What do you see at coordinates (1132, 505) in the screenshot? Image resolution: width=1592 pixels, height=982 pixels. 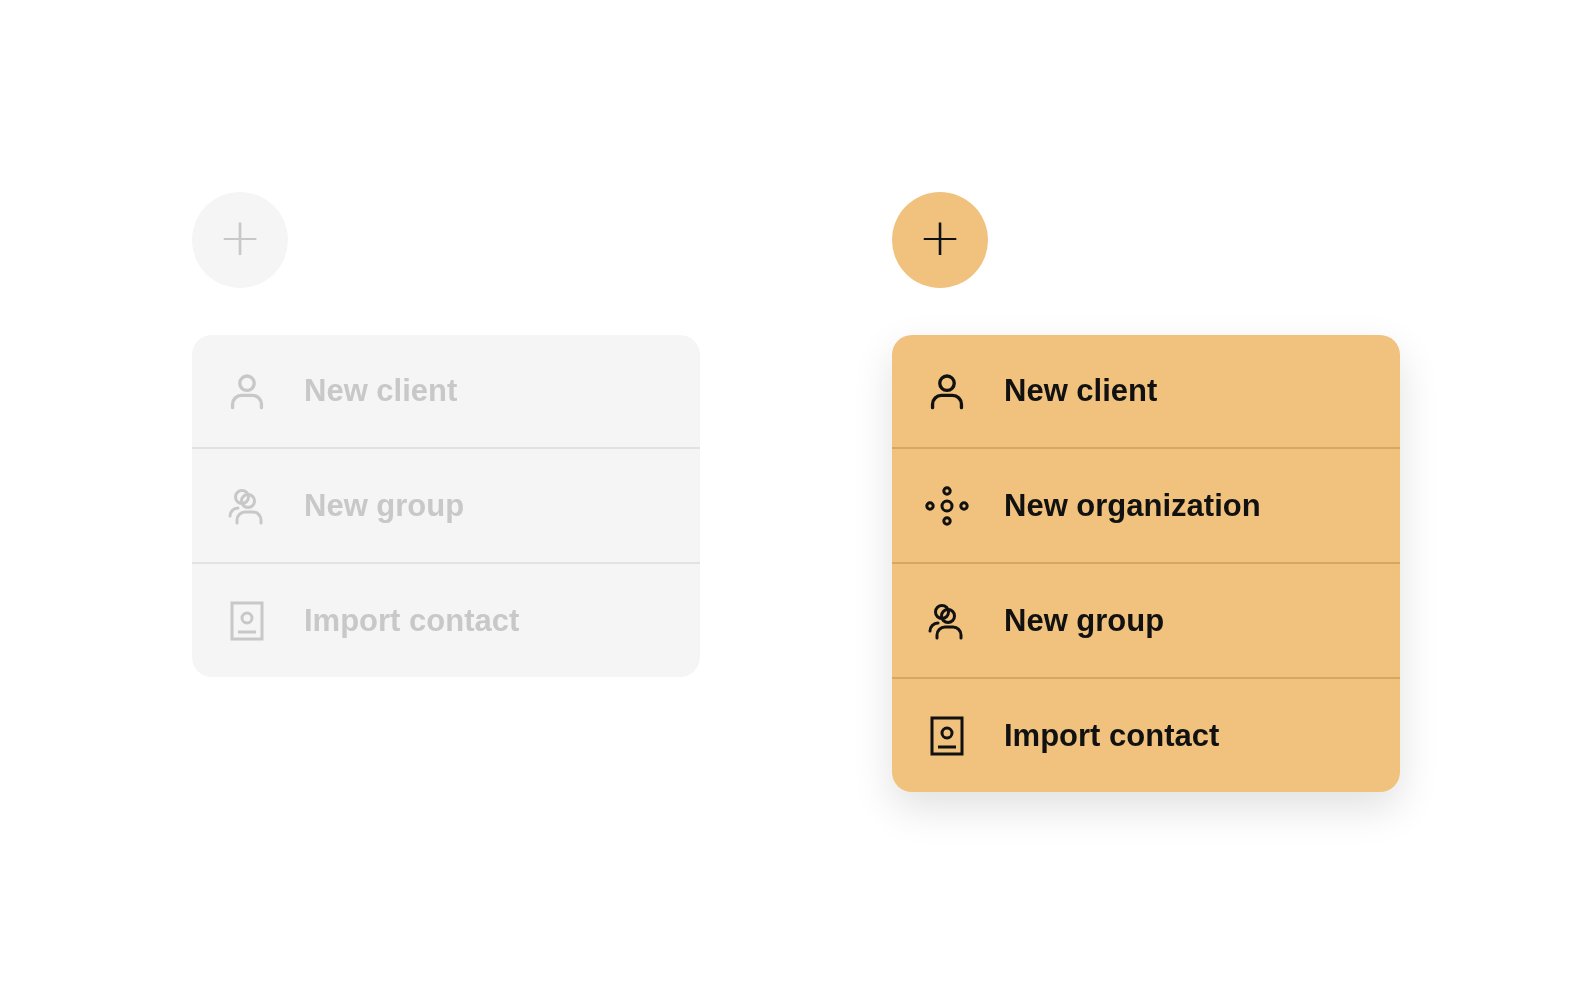 I see `menu-item-label: New organization` at bounding box center [1132, 505].